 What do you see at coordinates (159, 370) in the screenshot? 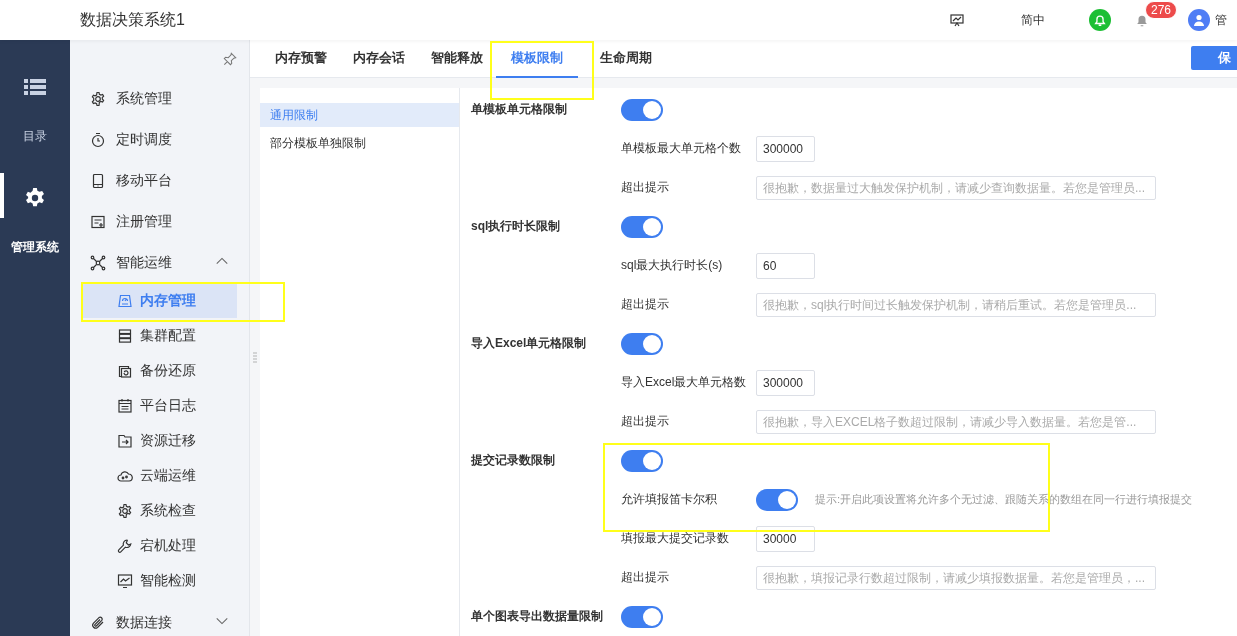
I see `nav-subitem: 备份还原` at bounding box center [159, 370].